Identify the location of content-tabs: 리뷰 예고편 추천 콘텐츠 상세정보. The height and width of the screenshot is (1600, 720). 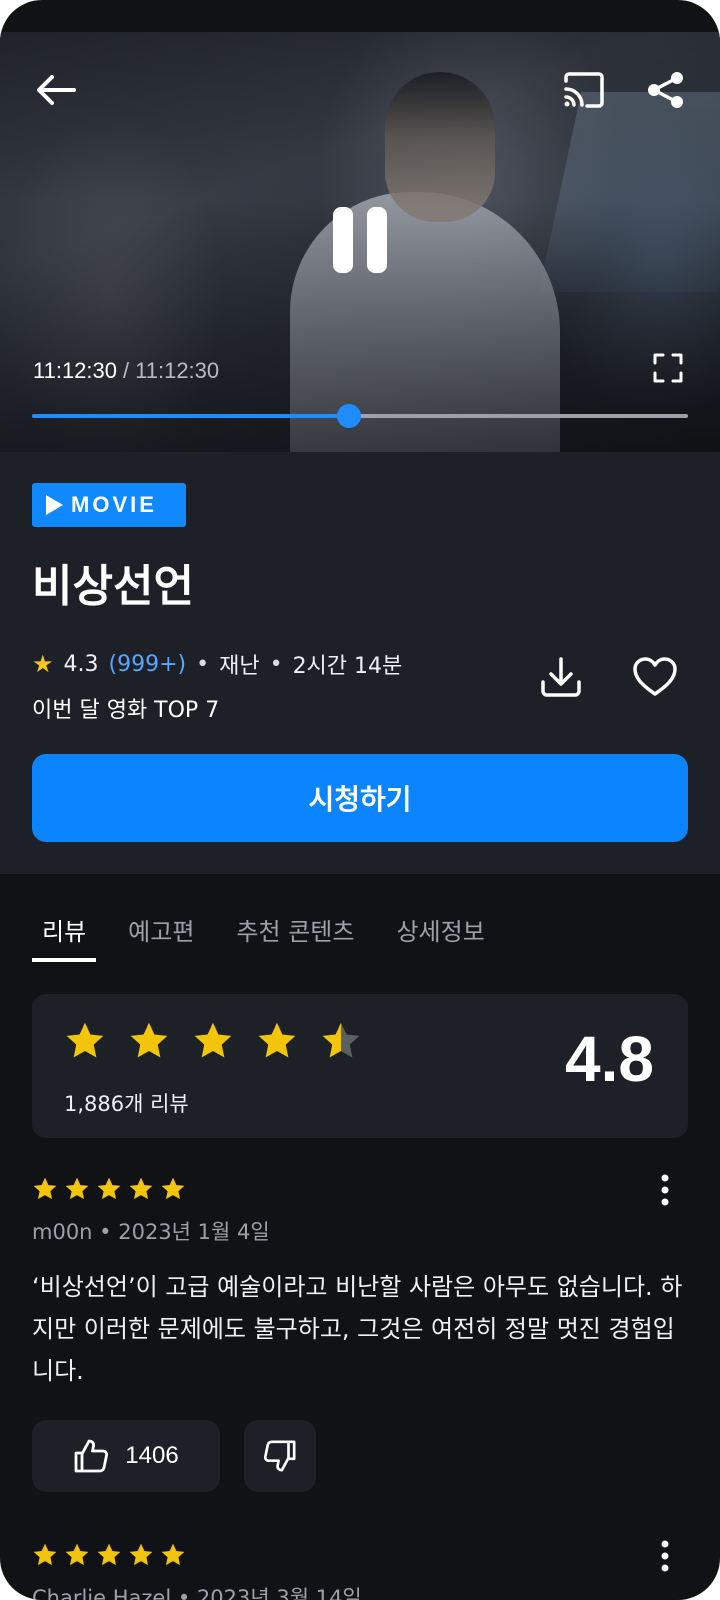
(279, 933).